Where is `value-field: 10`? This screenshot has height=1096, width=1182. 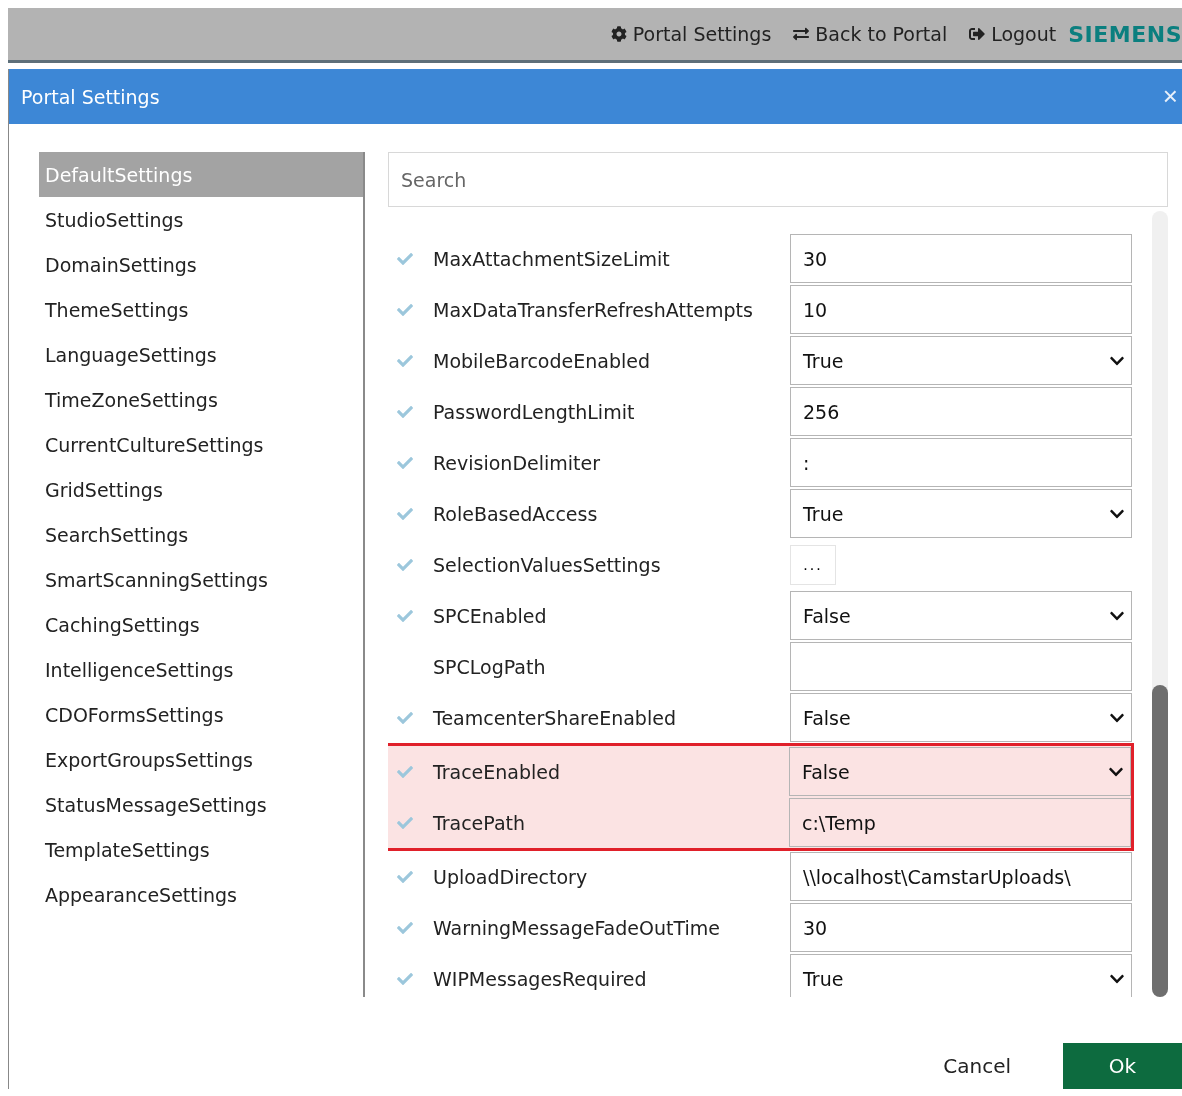 value-field: 10 is located at coordinates (961, 309).